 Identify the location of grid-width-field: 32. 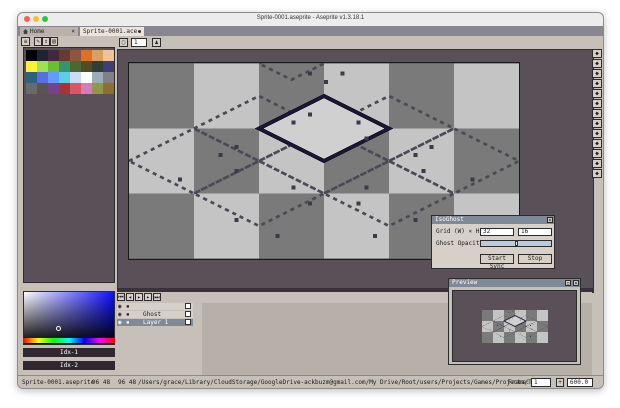
(497, 232).